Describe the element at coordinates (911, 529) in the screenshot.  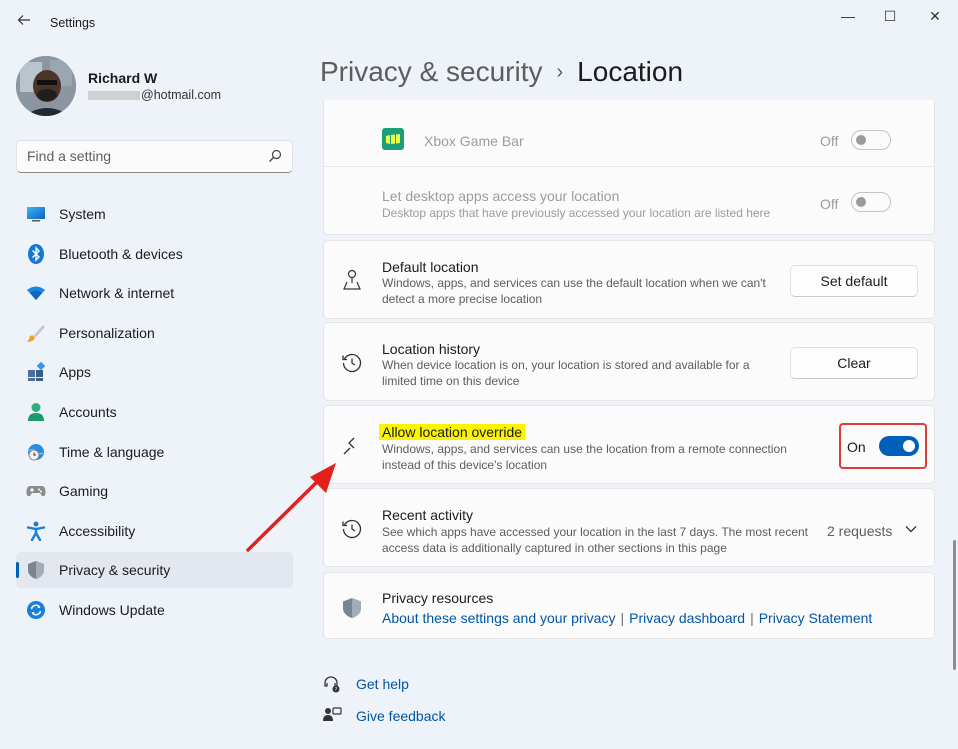
I see `chevron-down-icon` at that location.